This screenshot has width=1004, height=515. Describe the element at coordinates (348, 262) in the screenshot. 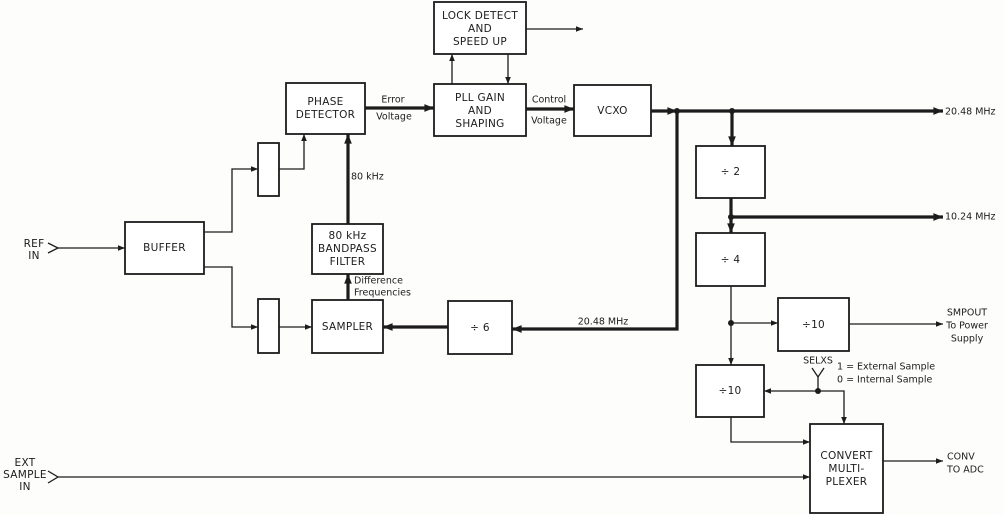

I see `bandpass-filter-label-line3: FILTER` at that location.